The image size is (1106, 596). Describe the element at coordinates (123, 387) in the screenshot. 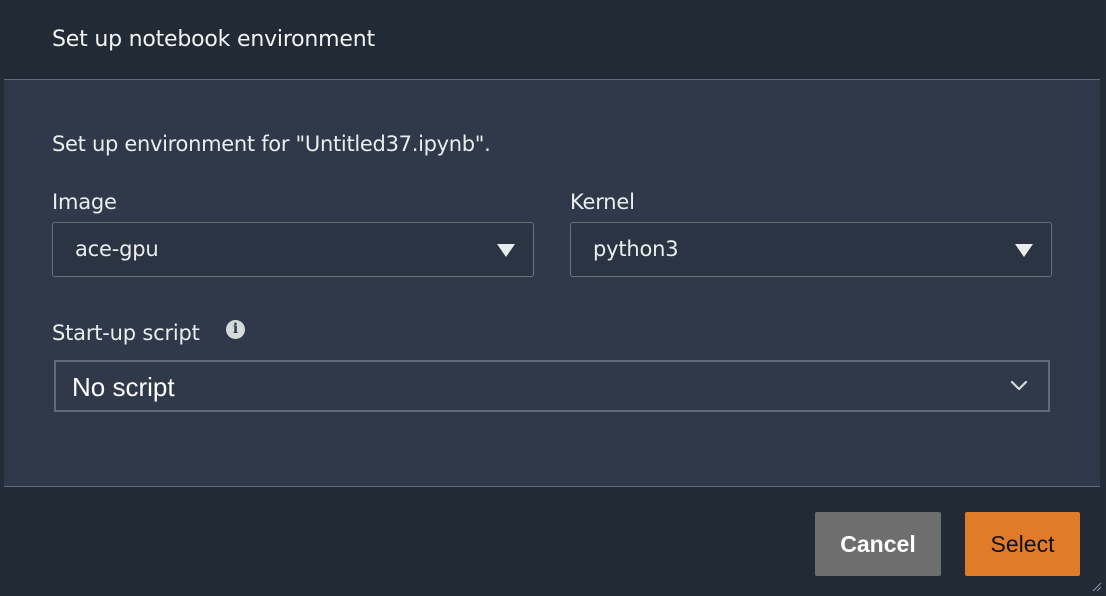

I see `startup-script-value: No script` at that location.